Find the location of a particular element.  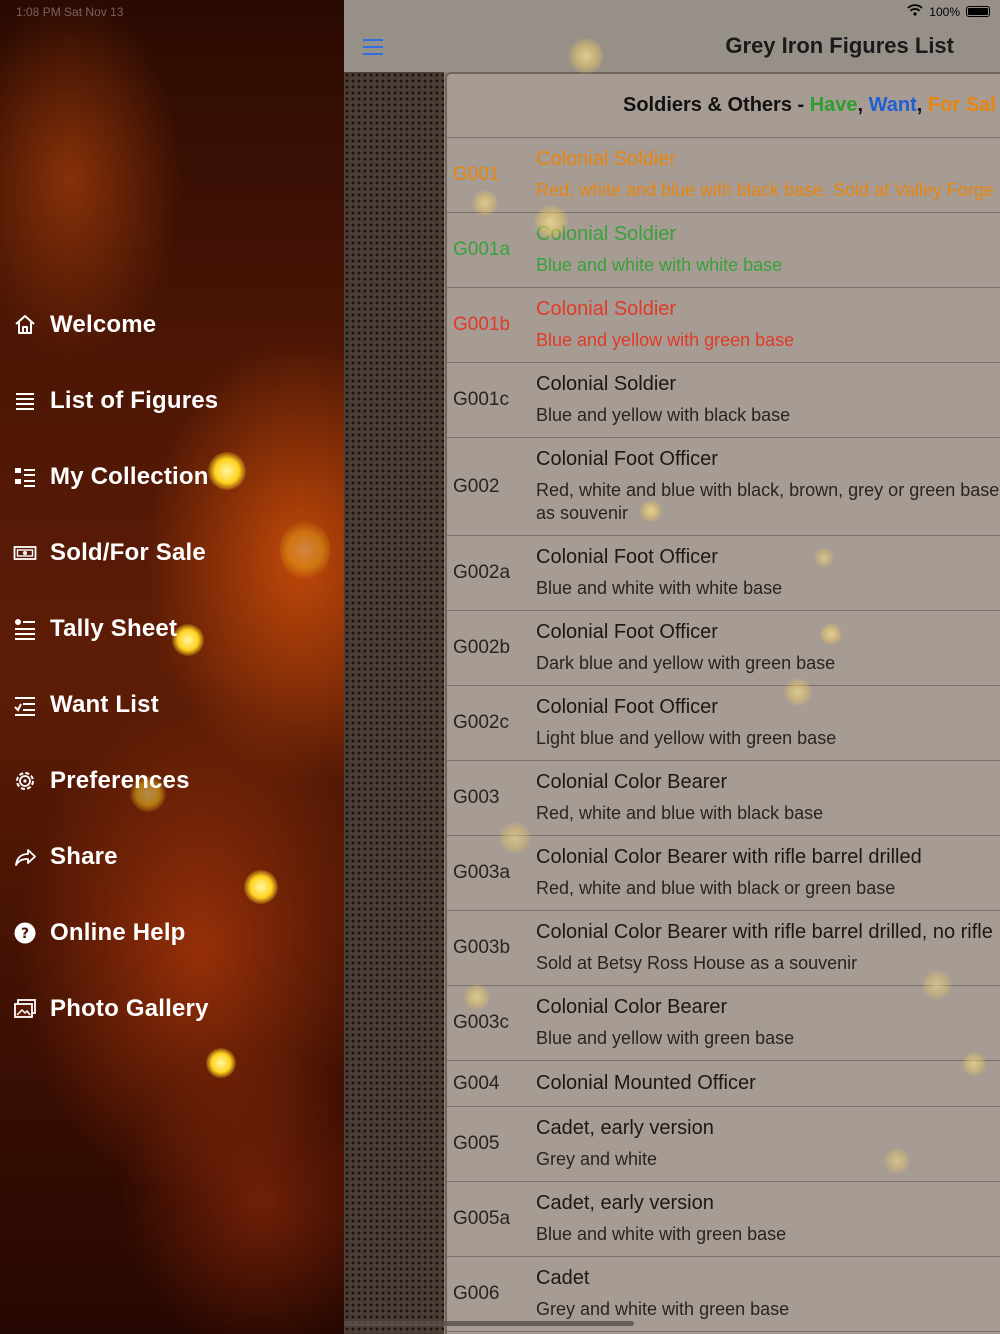

figure-description: as souvenir is located at coordinates (582, 513).